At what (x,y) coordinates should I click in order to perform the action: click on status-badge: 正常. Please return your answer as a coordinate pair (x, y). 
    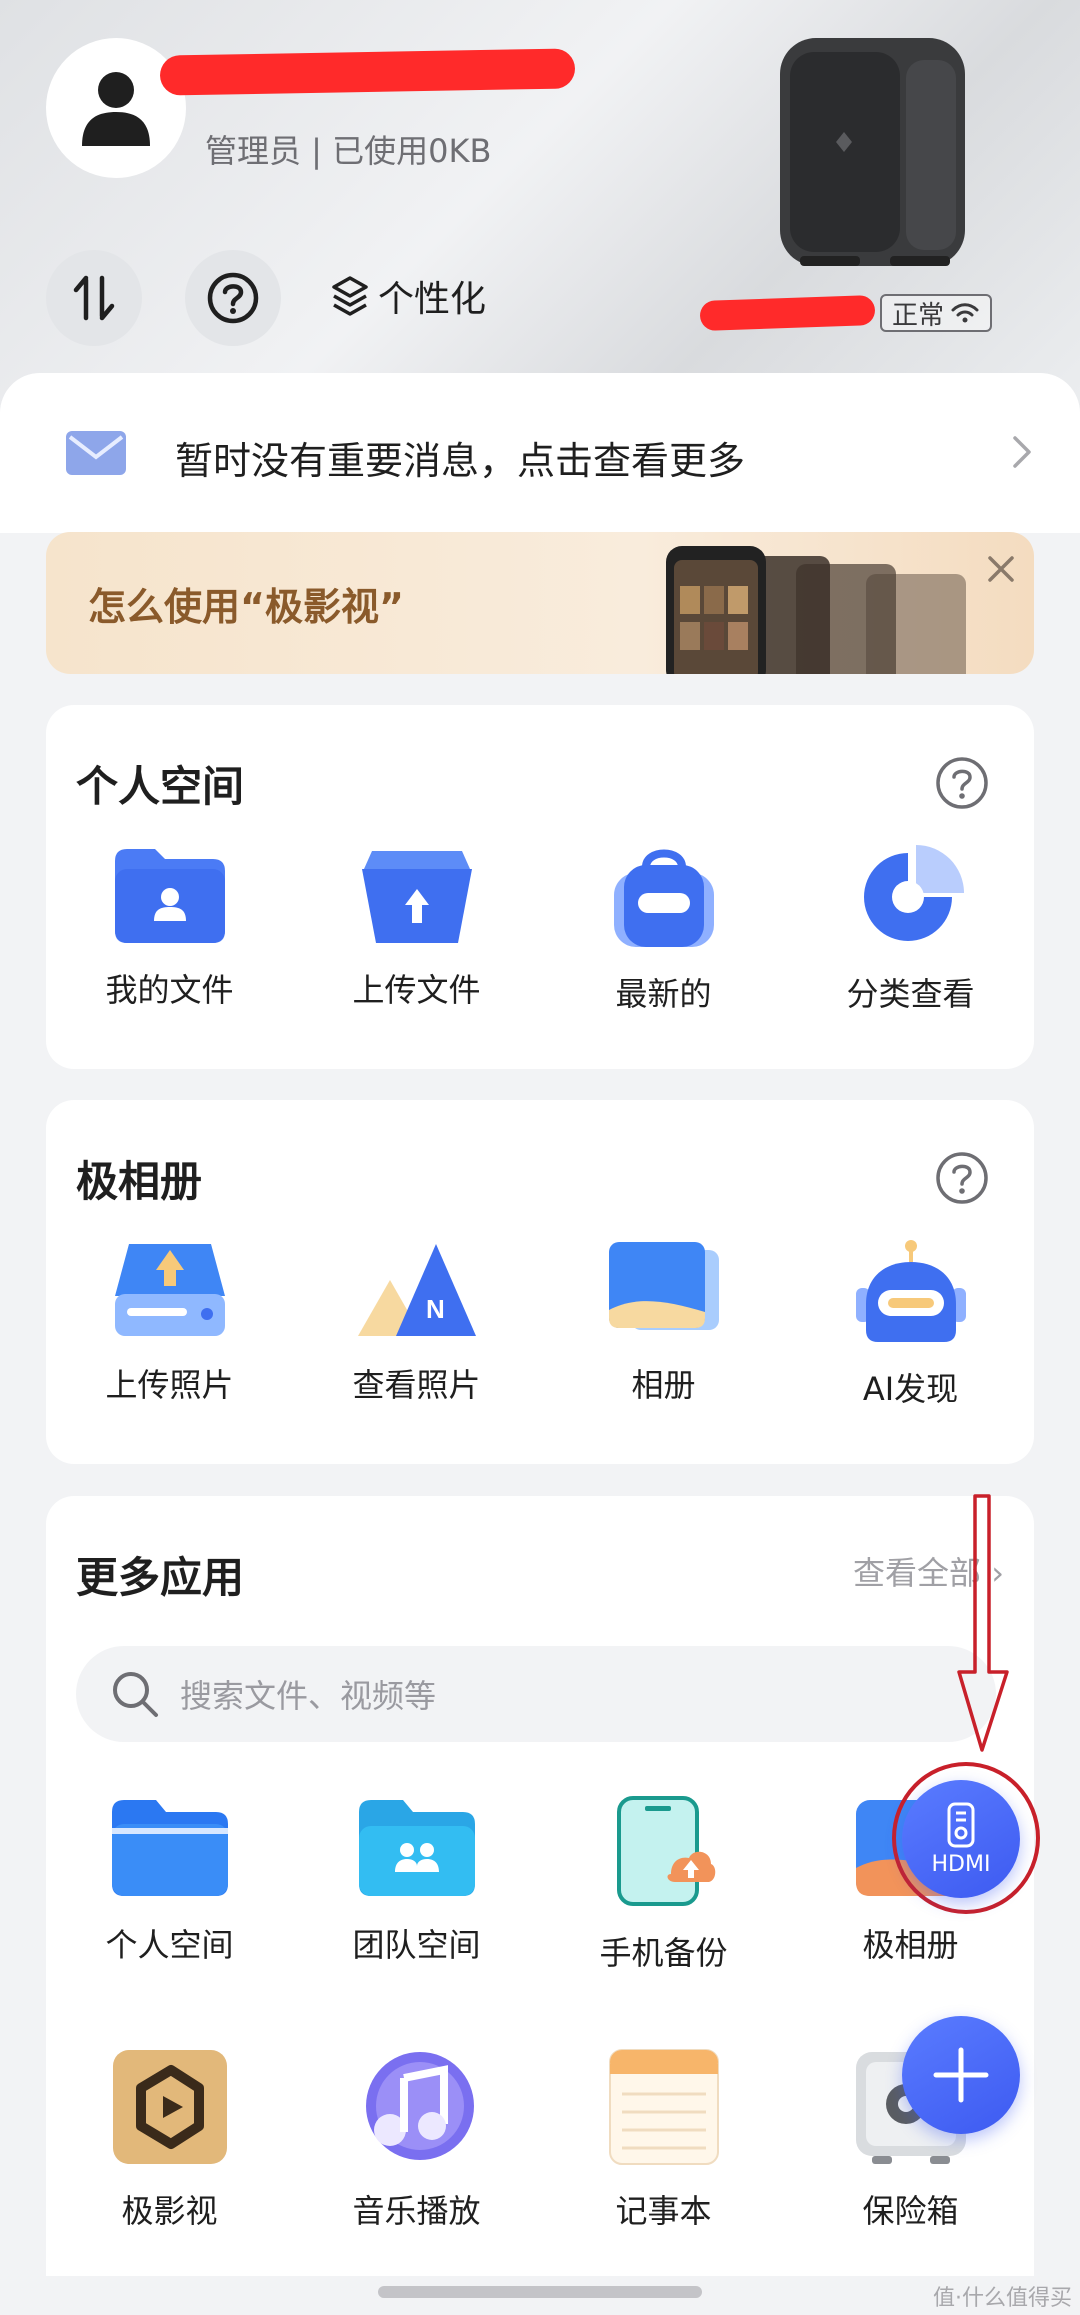
    Looking at the image, I should click on (936, 313).